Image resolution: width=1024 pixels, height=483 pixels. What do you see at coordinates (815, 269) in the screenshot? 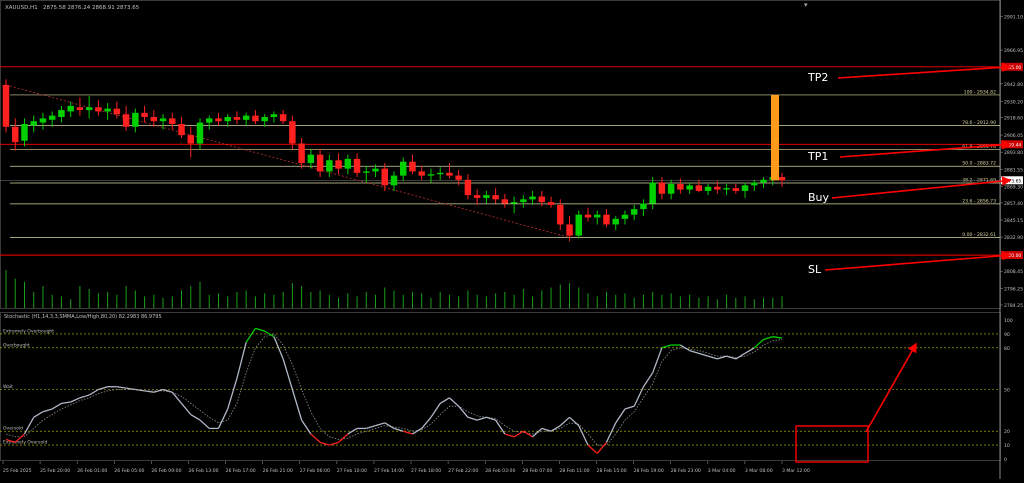
I see `annotation-sl: SL` at bounding box center [815, 269].